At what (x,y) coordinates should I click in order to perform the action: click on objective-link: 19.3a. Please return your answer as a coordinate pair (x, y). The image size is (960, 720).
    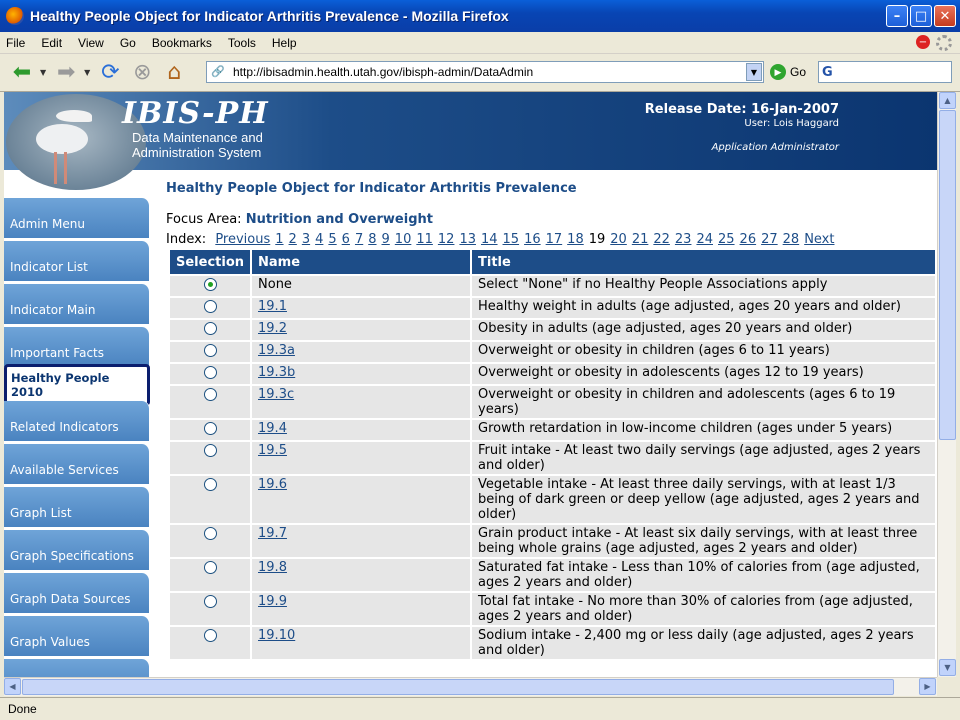
    Looking at the image, I should click on (276, 350).